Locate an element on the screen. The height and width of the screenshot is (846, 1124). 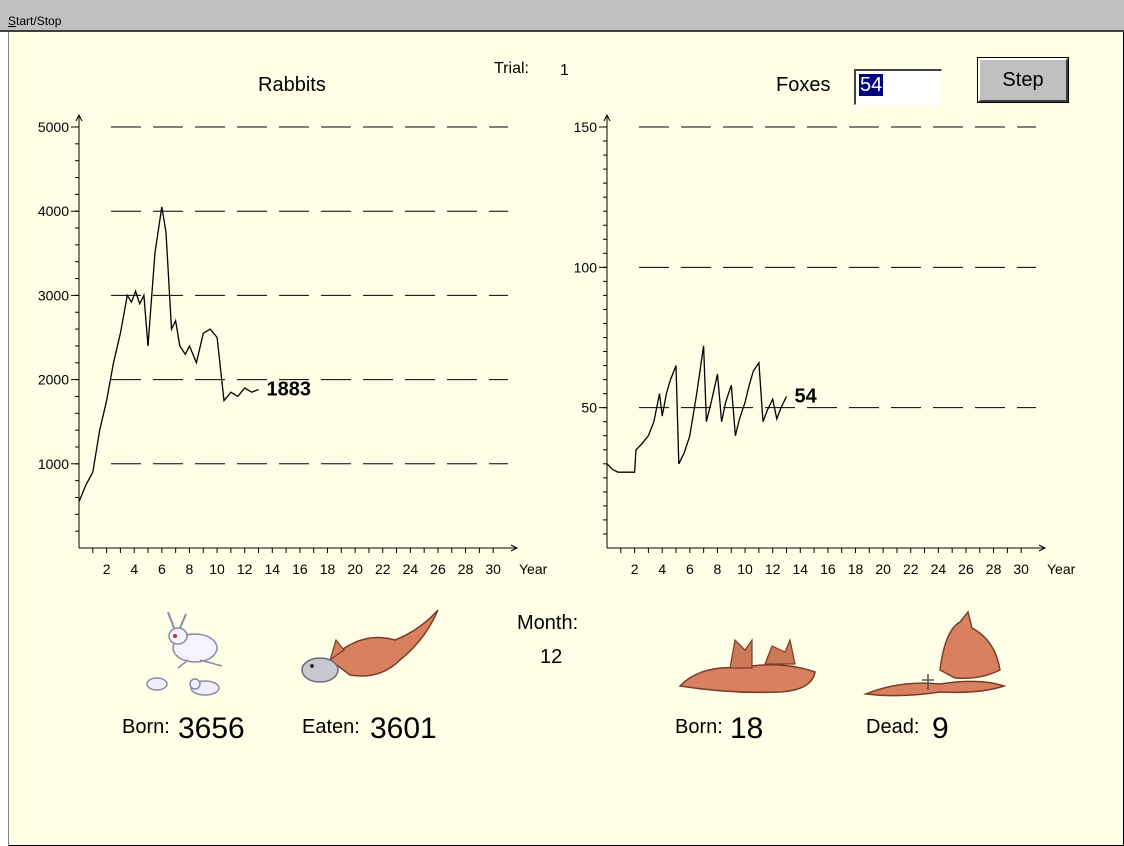
eaten-value: 3601 is located at coordinates (403, 728).